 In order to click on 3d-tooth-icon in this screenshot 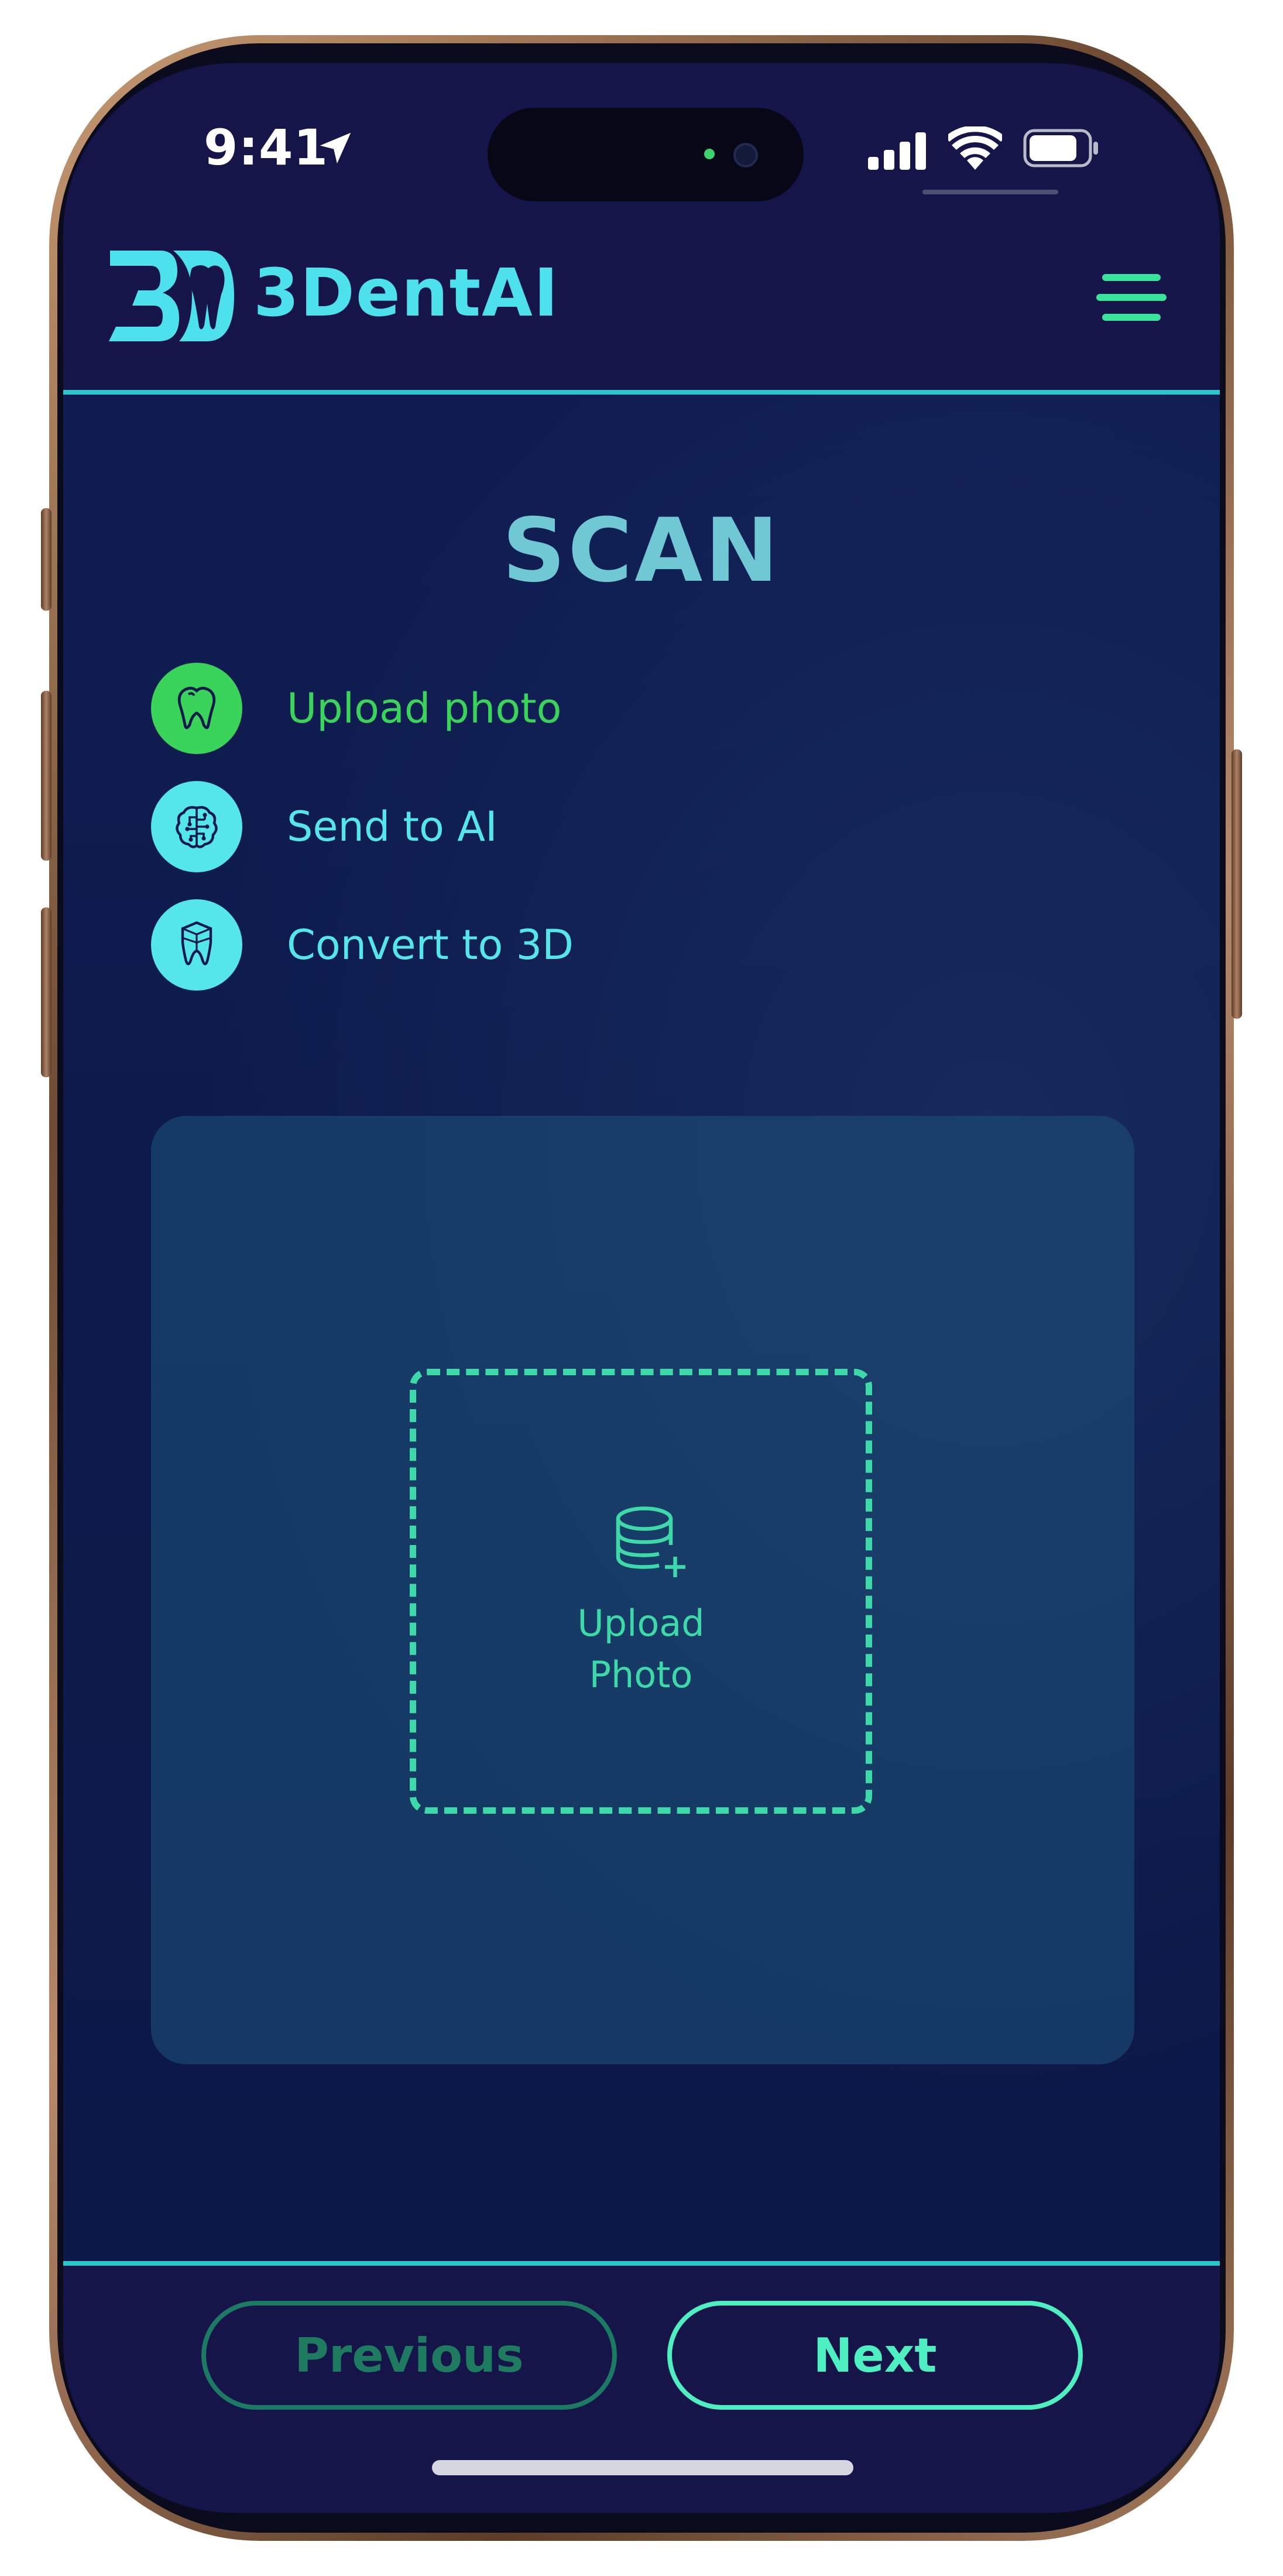, I will do `click(196, 945)`.